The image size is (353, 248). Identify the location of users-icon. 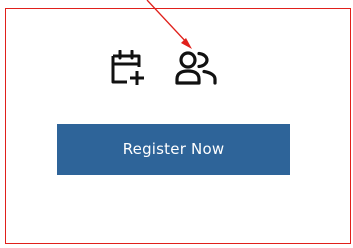
(196, 68).